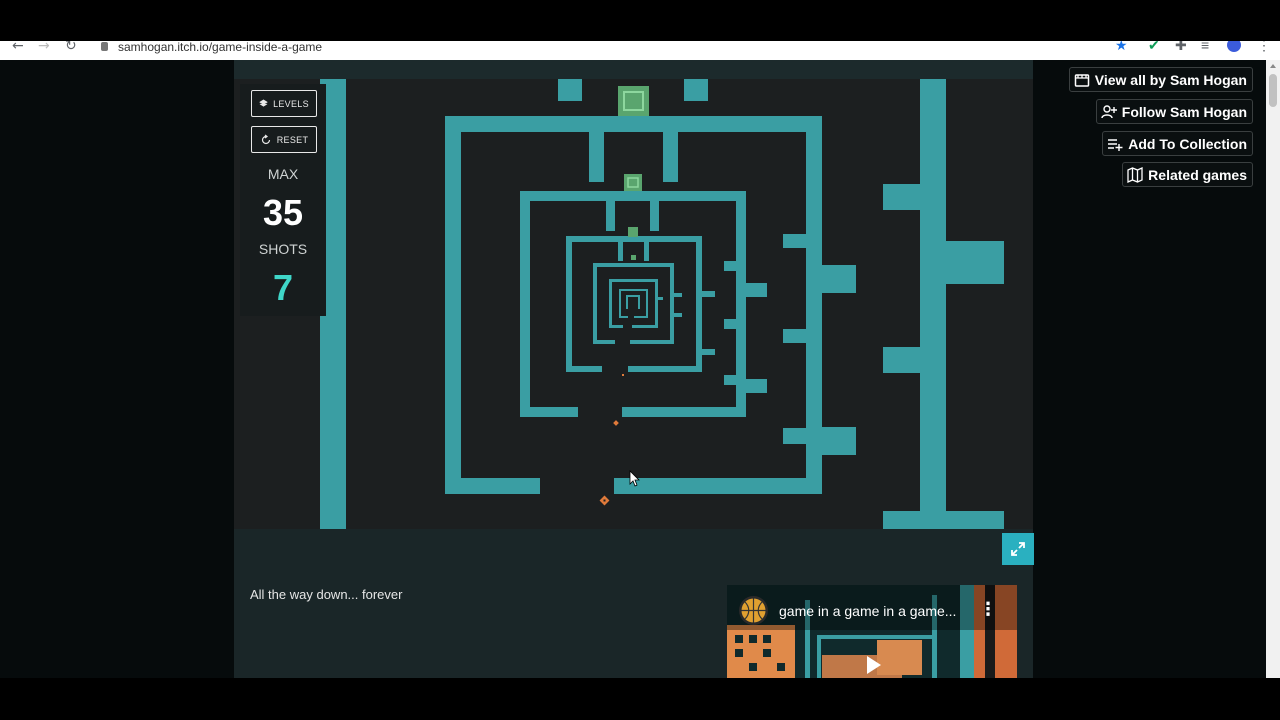 The image size is (1280, 720). Describe the element at coordinates (1187, 143) in the screenshot. I see `add-collection-label: Add To Collection` at that location.